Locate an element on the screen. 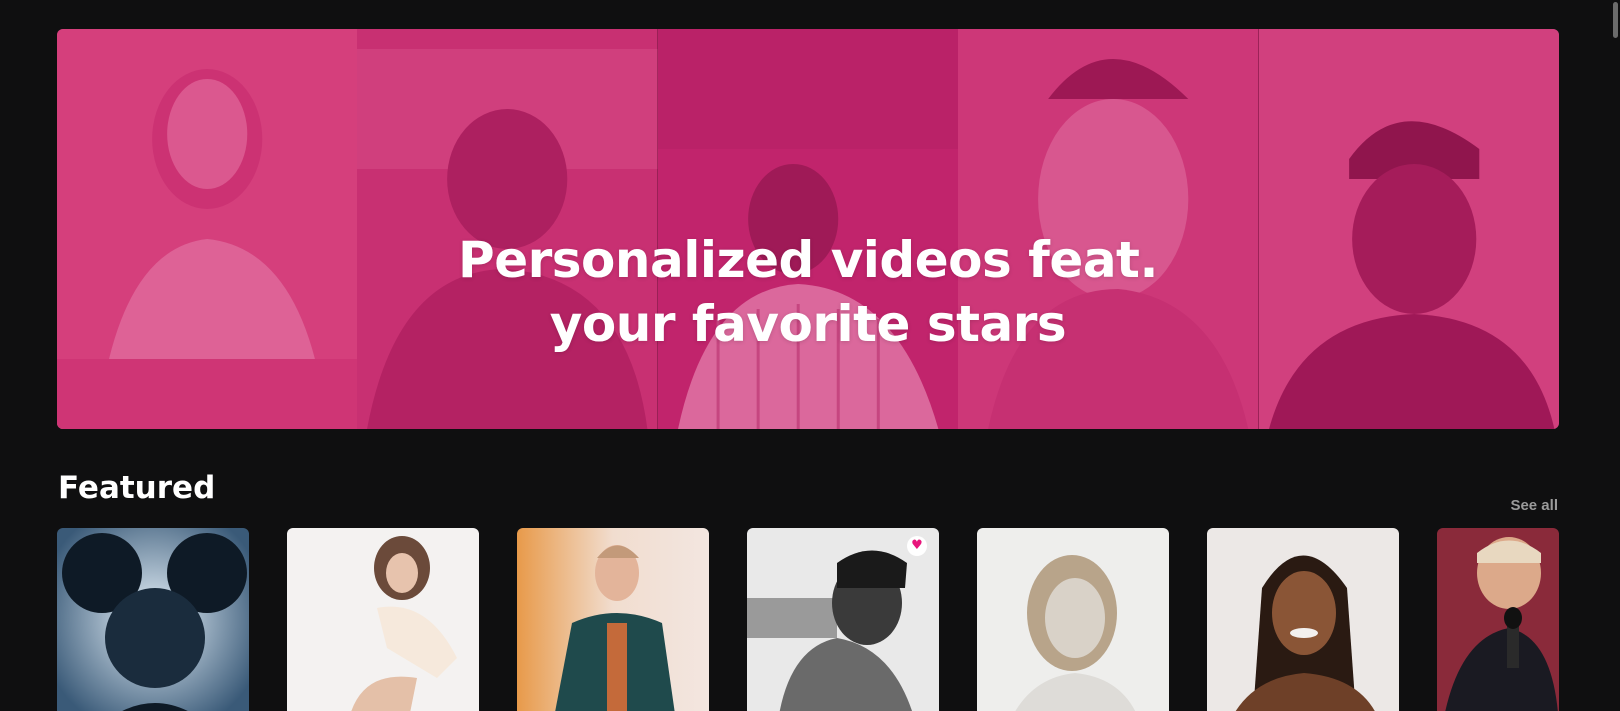 Image resolution: width=1620 pixels, height=711 pixels. hero-headline-line2: your favorite stars is located at coordinates (808, 323).